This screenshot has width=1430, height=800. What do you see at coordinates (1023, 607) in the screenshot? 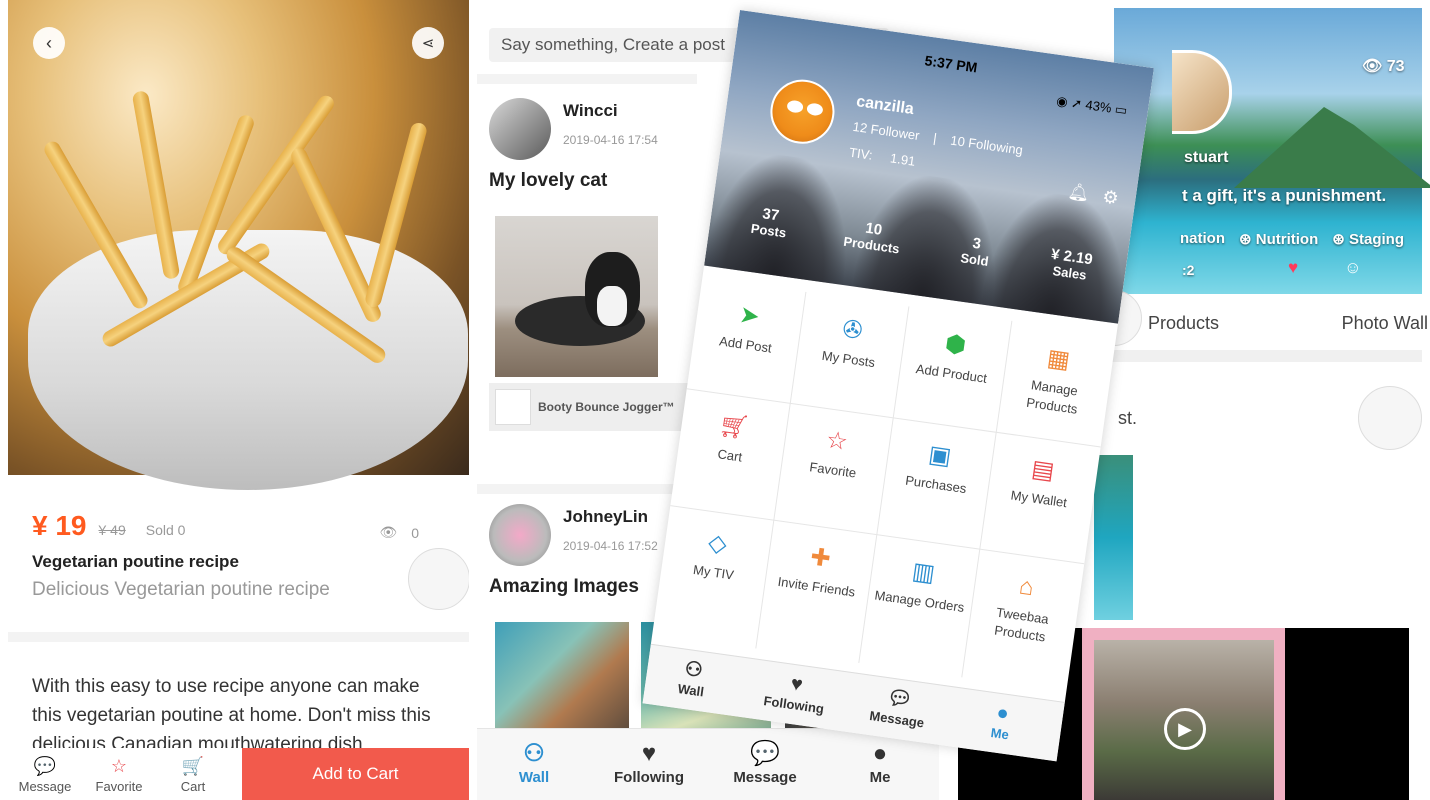
I see `menu-tweebaa-products: ⌂ Tweebaa Products` at bounding box center [1023, 607].